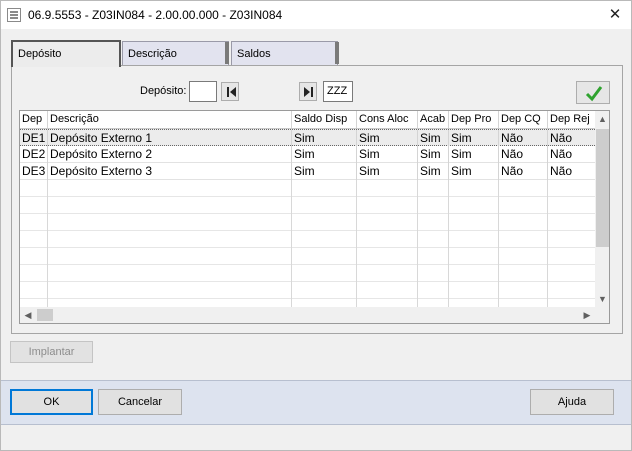 The image size is (632, 451). What do you see at coordinates (602, 315) in the screenshot?
I see `scroll-corner` at bounding box center [602, 315].